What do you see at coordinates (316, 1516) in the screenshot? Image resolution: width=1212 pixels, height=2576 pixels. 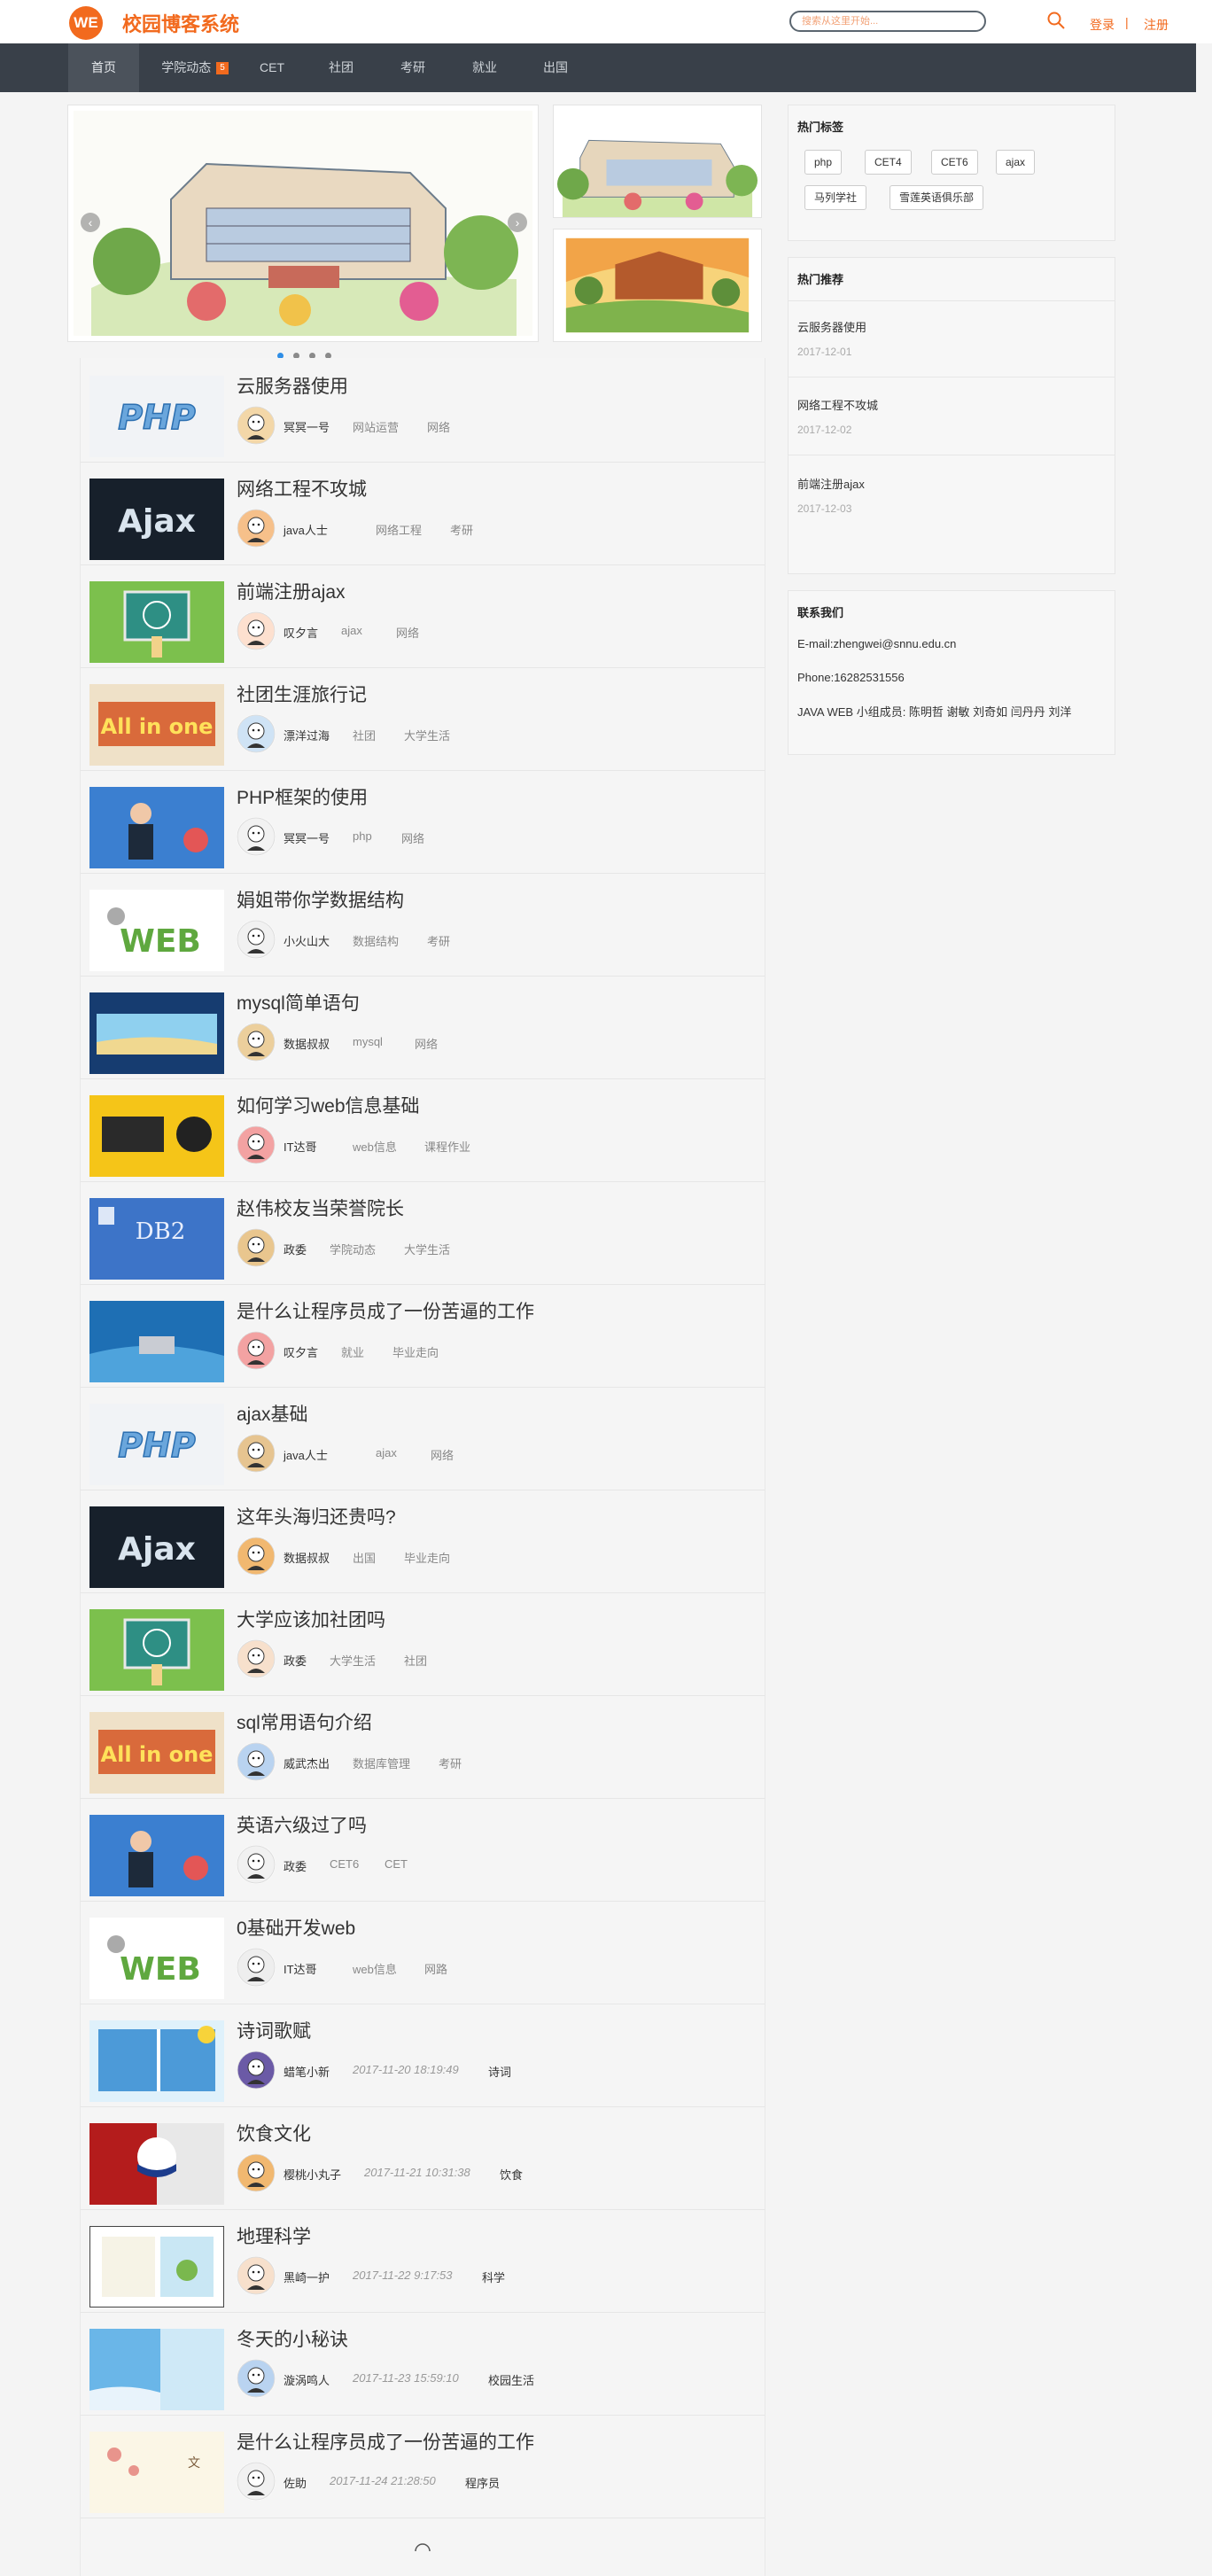 I see `post-title: 这年头海归还贵吗?` at bounding box center [316, 1516].